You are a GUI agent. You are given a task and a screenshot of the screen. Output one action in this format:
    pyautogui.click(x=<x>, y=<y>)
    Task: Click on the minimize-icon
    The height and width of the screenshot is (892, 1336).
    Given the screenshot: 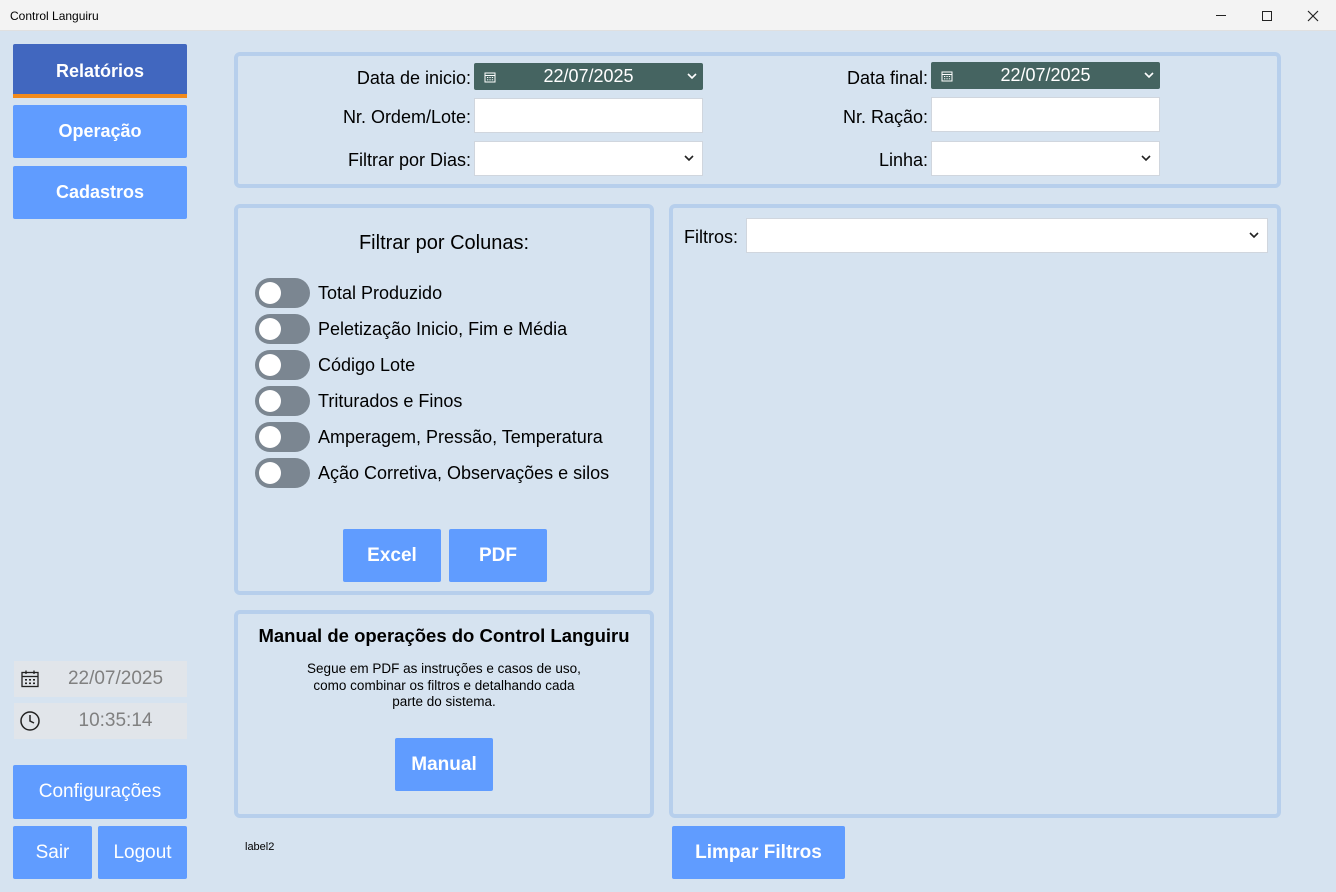 What is the action you would take?
    pyautogui.click(x=1221, y=15)
    